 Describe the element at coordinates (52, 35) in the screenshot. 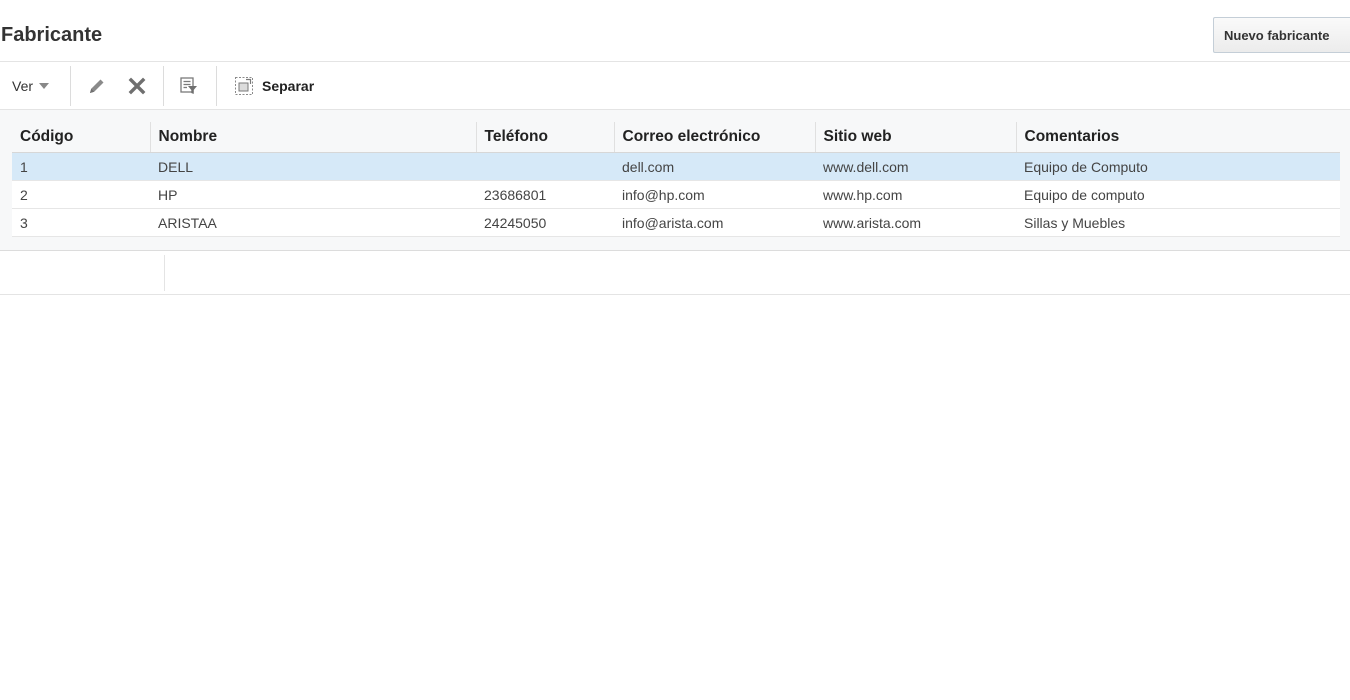

I see `page-title: Fabricante` at that location.